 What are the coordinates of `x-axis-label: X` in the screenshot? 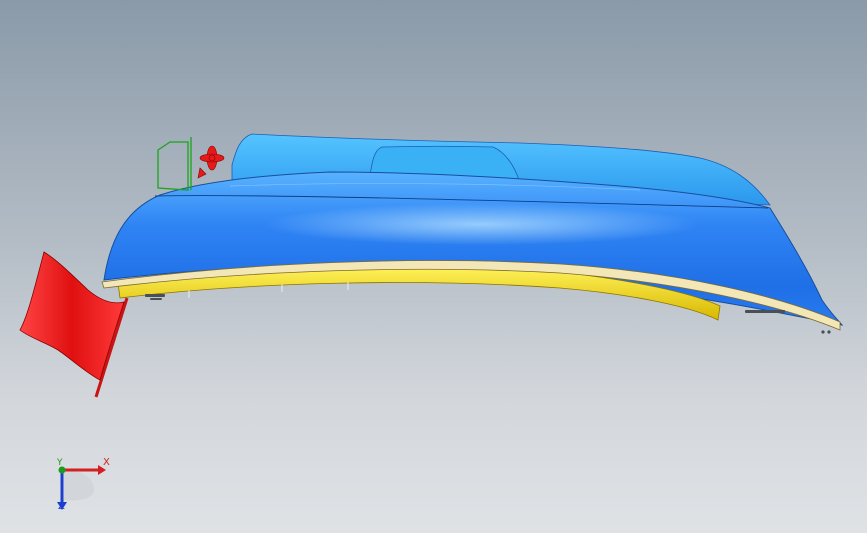 It's located at (106, 462).